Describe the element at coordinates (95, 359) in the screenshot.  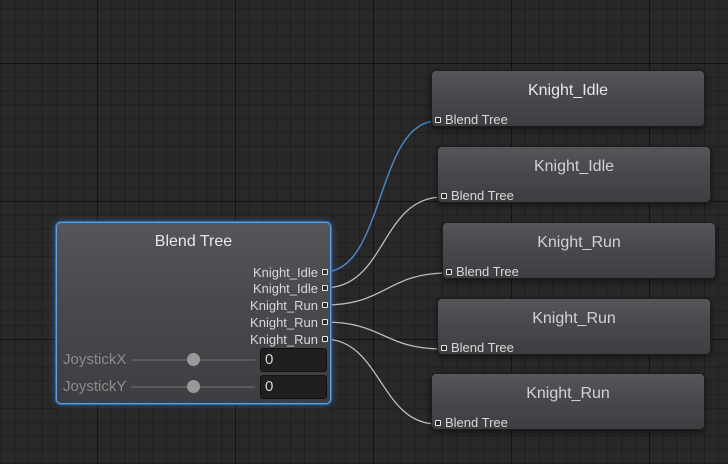
I see `parameter-name: JoystickX` at that location.